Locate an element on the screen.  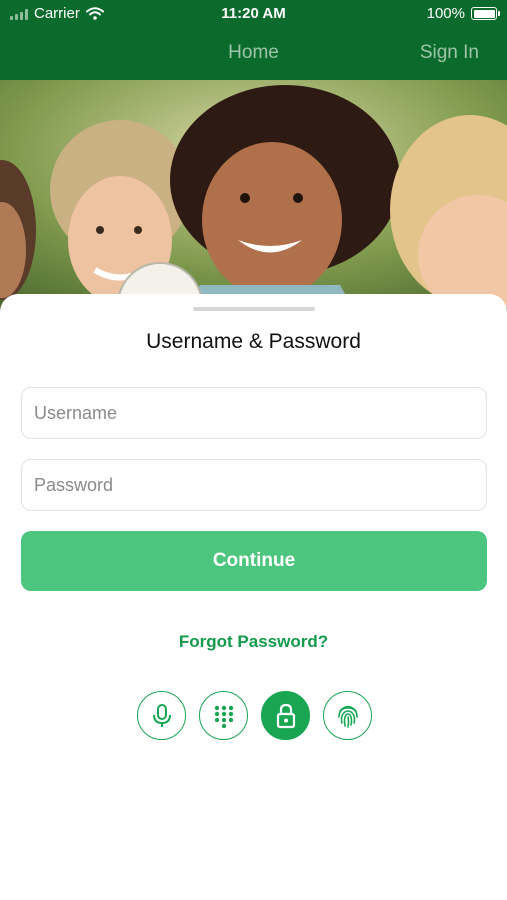
microphone-icon is located at coordinates (161, 715).